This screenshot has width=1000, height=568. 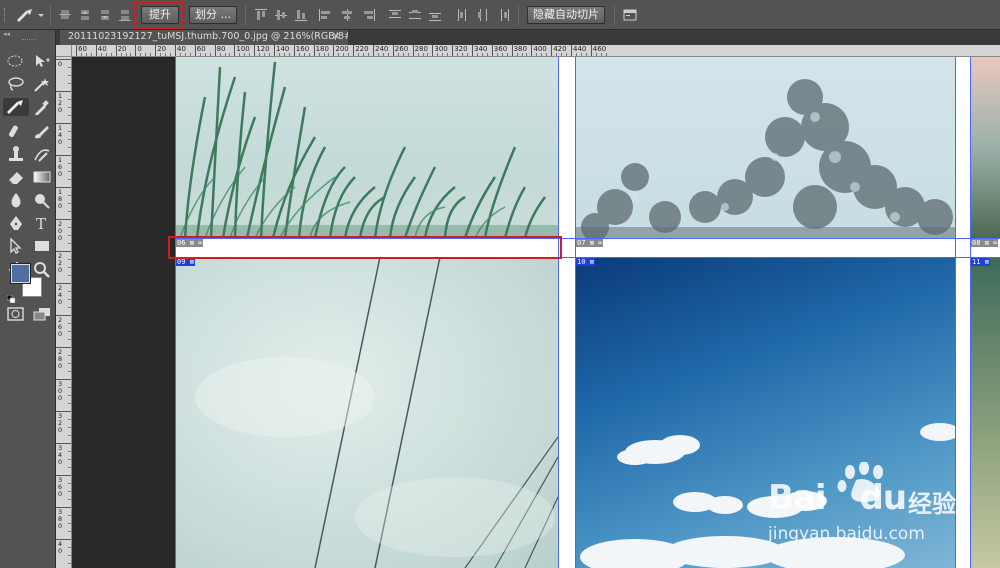 I want to click on ruler-label: 420, so click(x=560, y=49).